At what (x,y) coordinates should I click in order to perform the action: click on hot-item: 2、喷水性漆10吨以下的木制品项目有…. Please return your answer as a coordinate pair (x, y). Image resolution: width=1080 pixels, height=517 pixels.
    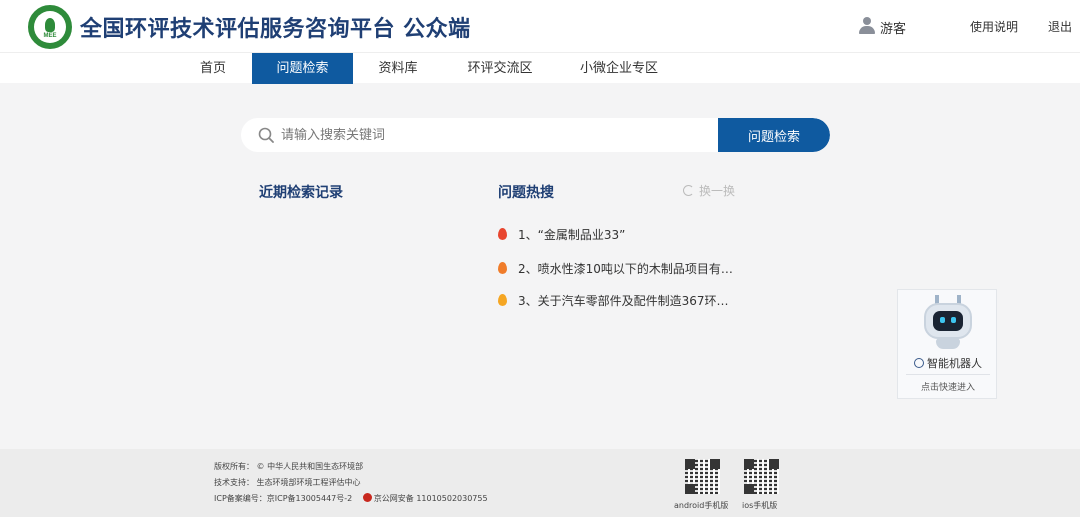
    Looking at the image, I should click on (615, 268).